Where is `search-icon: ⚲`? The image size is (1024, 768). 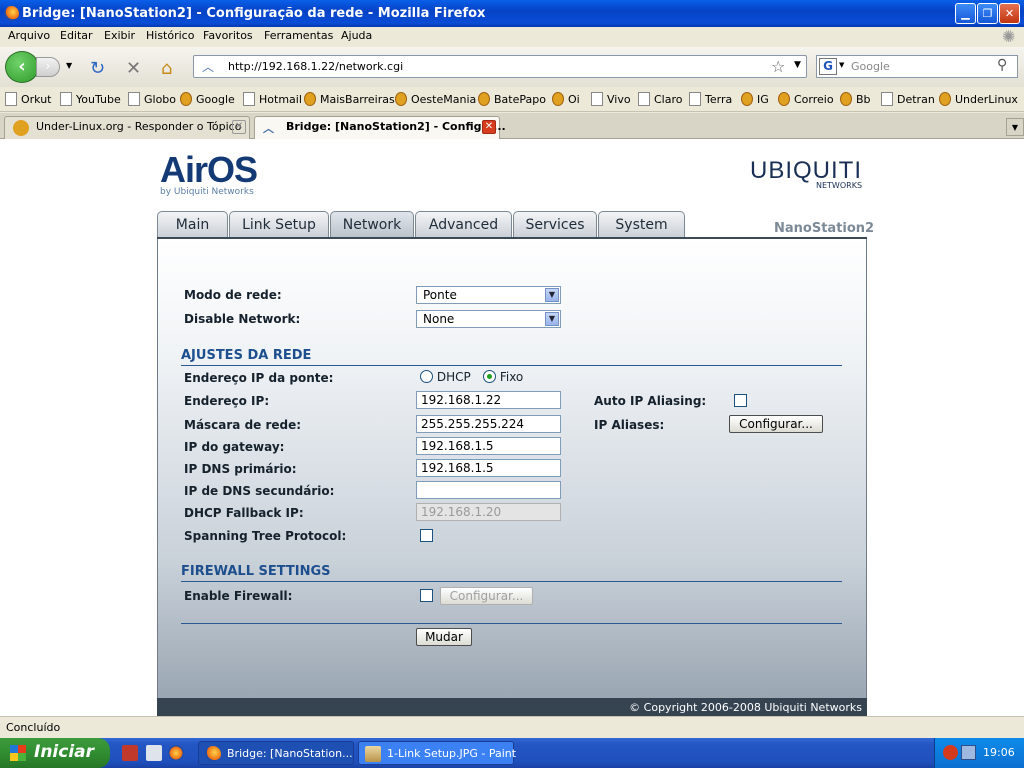
search-icon: ⚲ is located at coordinates (1002, 65).